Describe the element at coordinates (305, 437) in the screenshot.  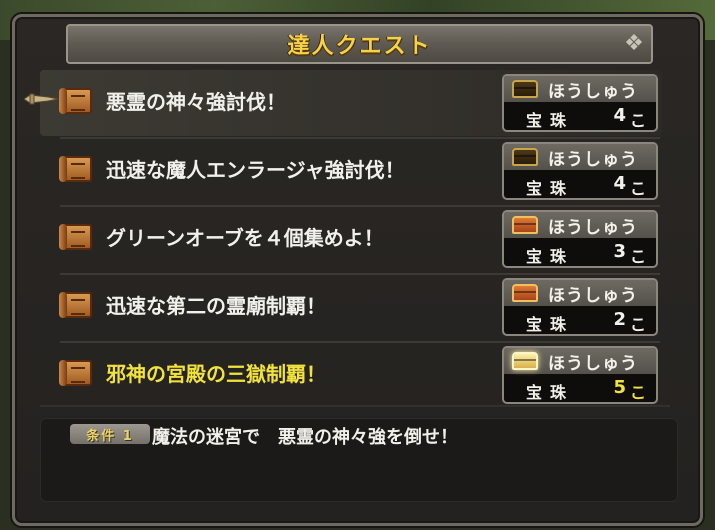
I see `condition-text: 魔法の迷宮で 悪霊の神々強を倒せ！` at that location.